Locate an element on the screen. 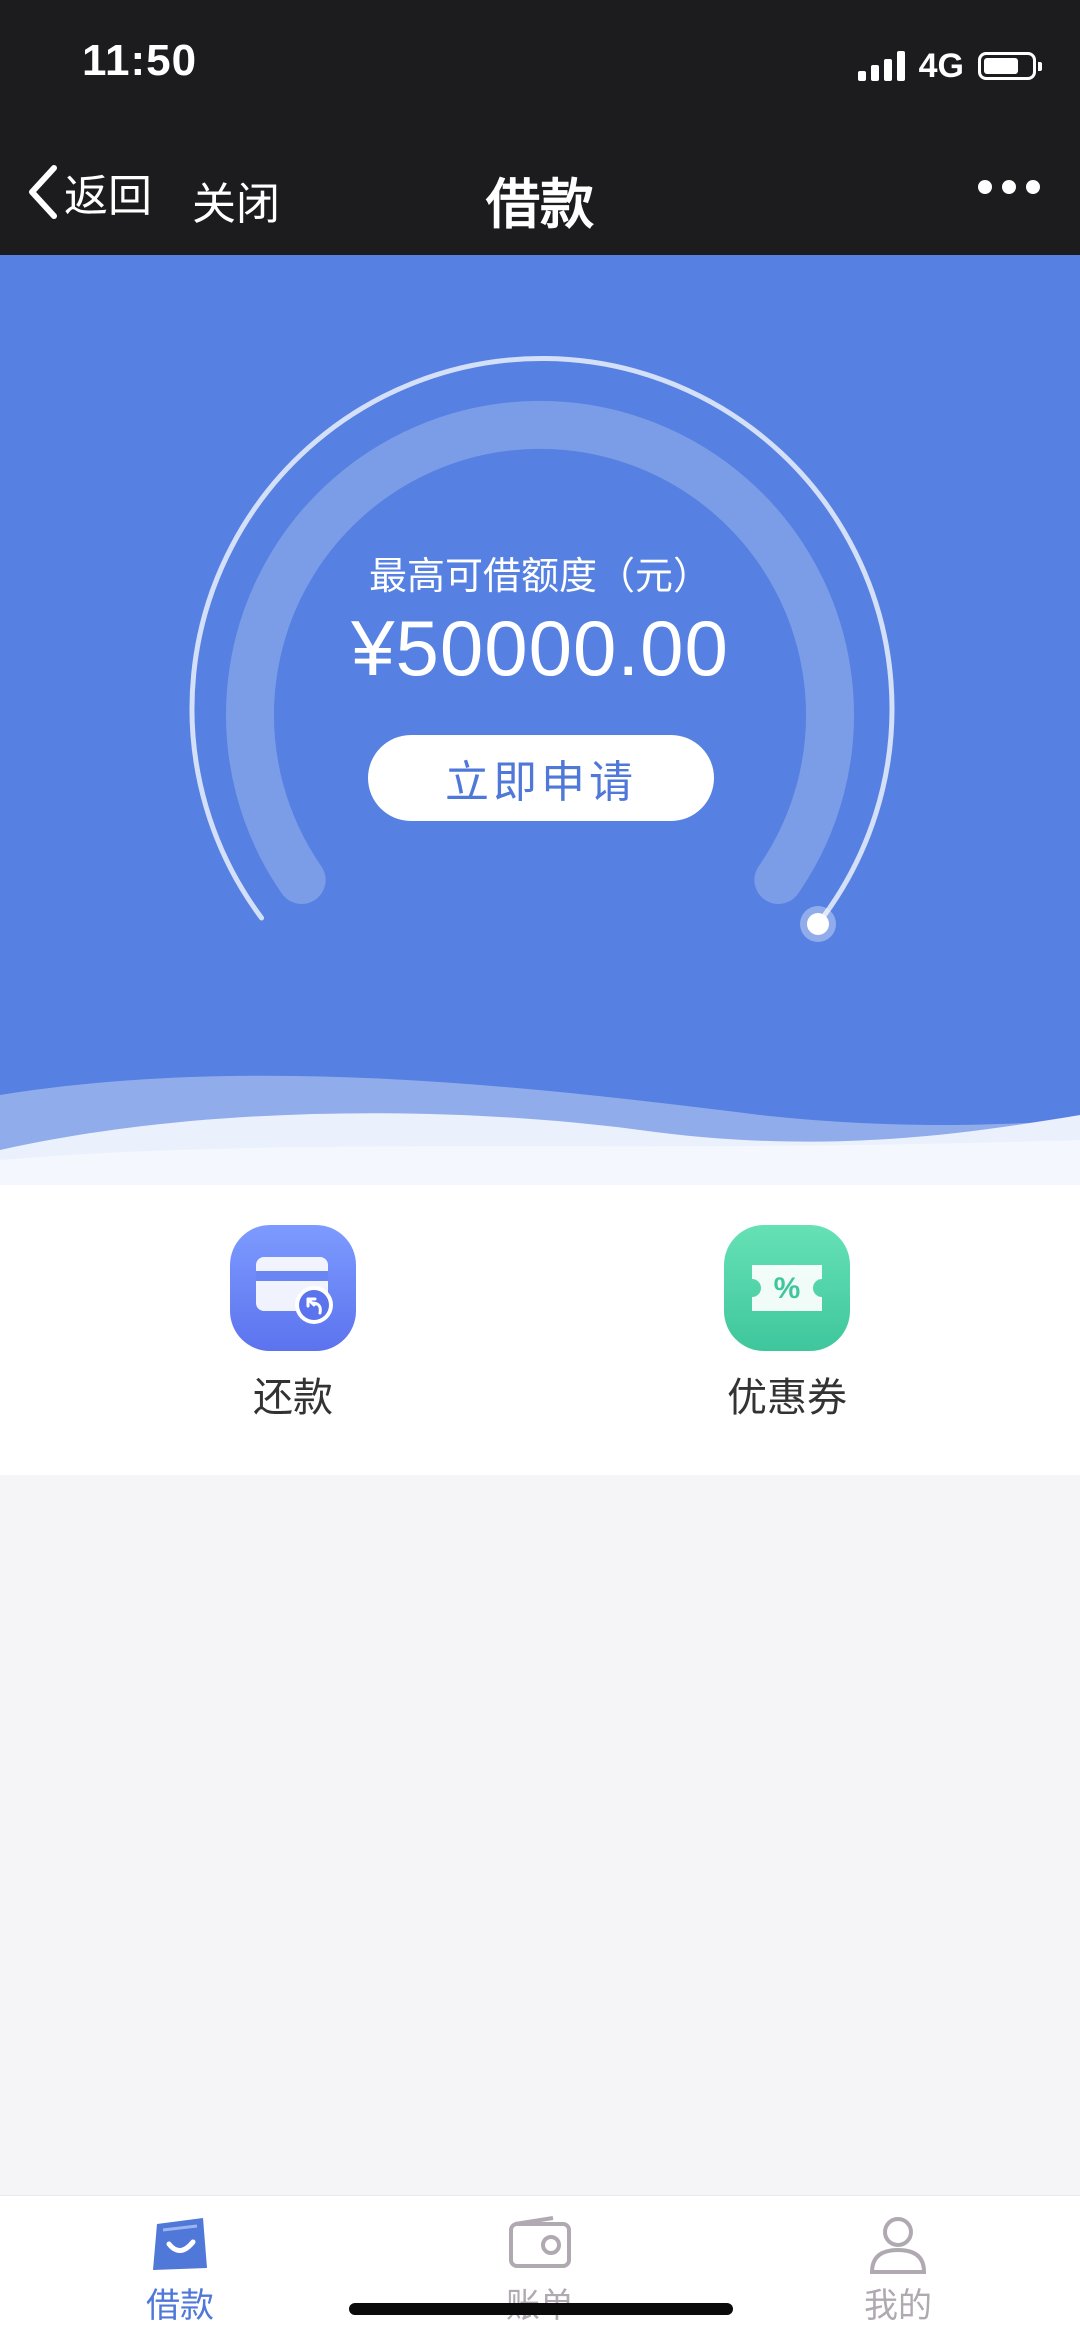 Image resolution: width=1080 pixels, height=2340 pixels. repay-label: 还款 is located at coordinates (293, 1398).